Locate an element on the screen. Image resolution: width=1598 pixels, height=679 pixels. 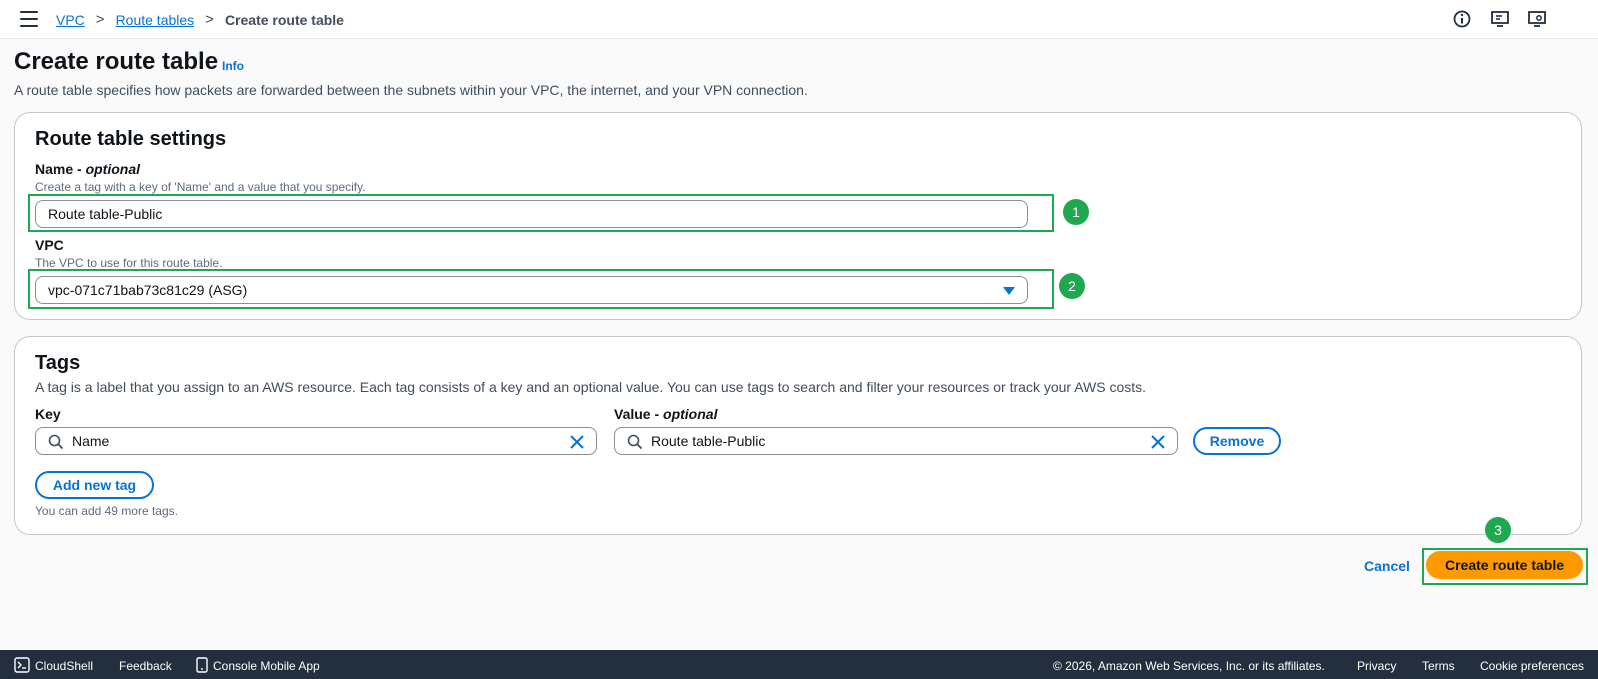
footer-mobile-app: Console Mobile App is located at coordinates (266, 666).